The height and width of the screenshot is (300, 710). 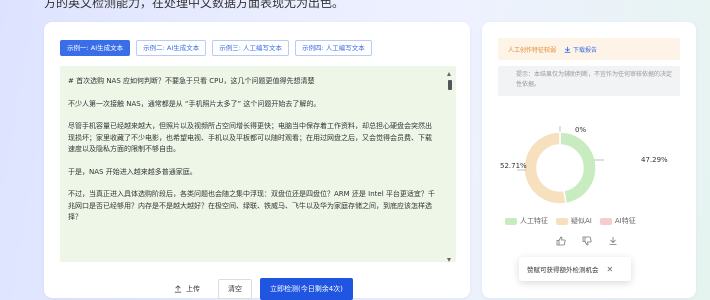 I want to click on vertical-scrollbar, so click(x=449, y=167).